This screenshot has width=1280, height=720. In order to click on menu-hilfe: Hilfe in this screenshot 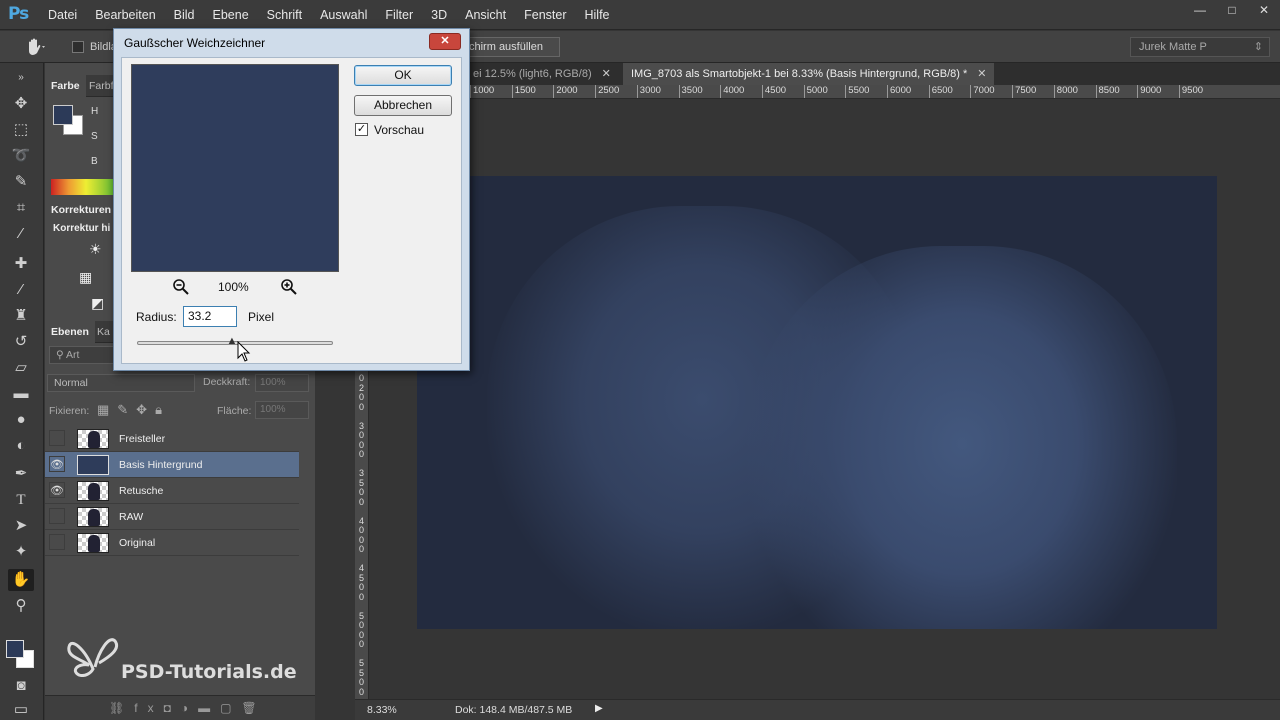, I will do `click(597, 15)`.